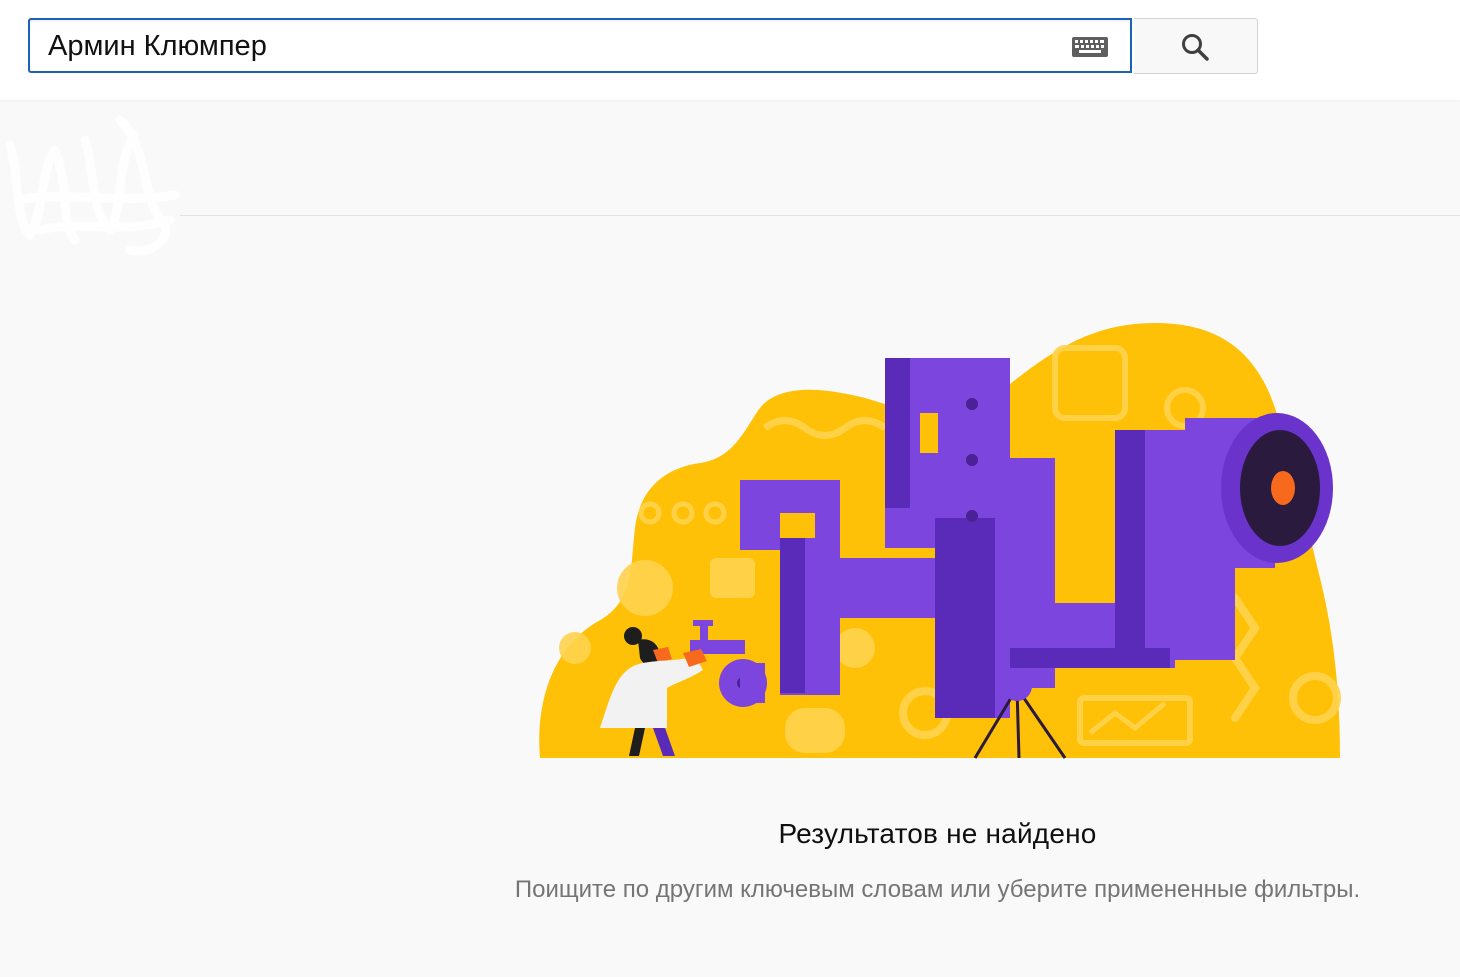 Image resolution: width=1460 pixels, height=977 pixels. I want to click on search-box, so click(580, 45).